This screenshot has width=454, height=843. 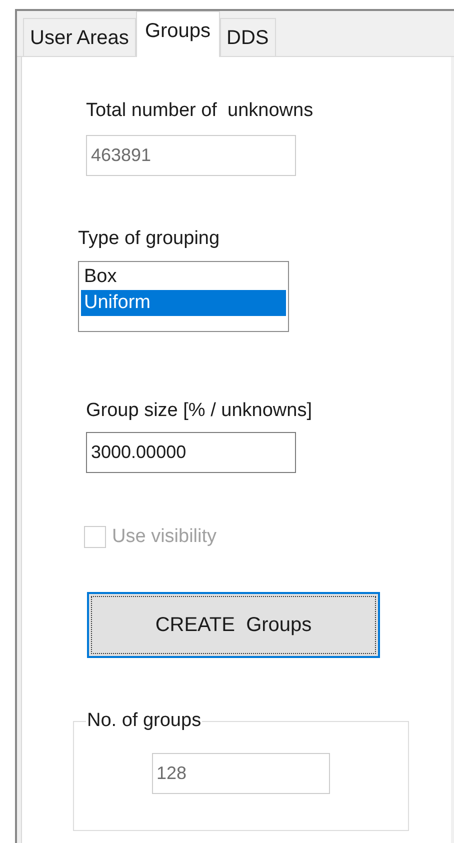 What do you see at coordinates (149, 239) in the screenshot?
I see `field-label: Type of grouping` at bounding box center [149, 239].